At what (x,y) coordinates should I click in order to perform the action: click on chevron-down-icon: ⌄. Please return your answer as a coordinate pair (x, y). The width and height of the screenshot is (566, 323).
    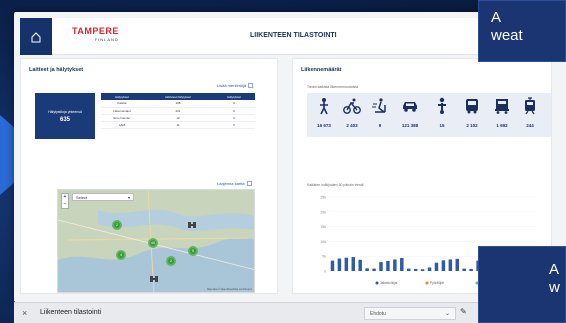
    Looking at the image, I should click on (447, 314).